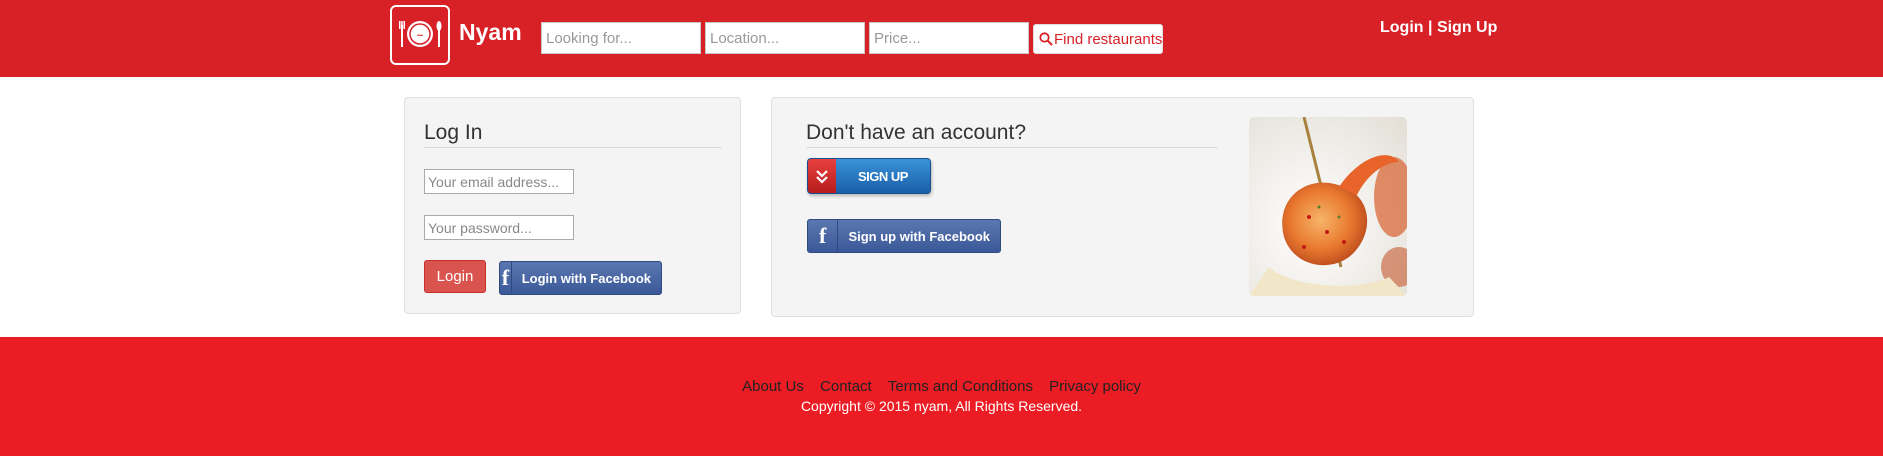  I want to click on signup-facebook-button: f Sign up with Facebook, so click(904, 236).